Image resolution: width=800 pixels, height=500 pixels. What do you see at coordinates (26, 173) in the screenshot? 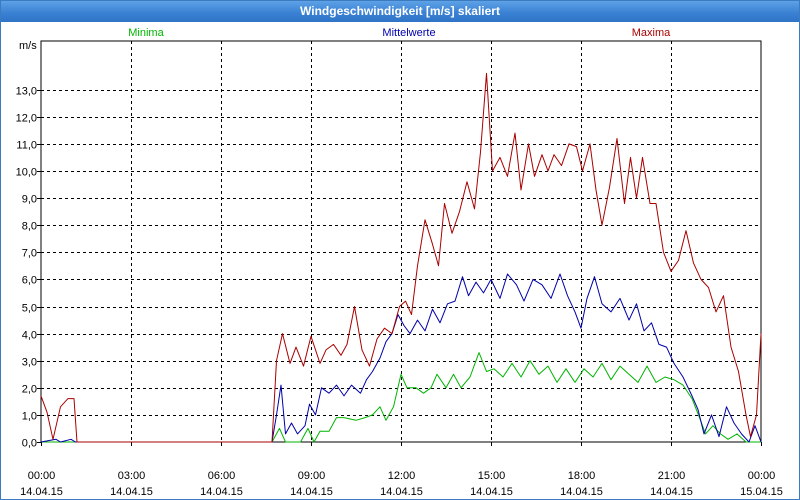
I see `y-tick-label: 10,0` at bounding box center [26, 173].